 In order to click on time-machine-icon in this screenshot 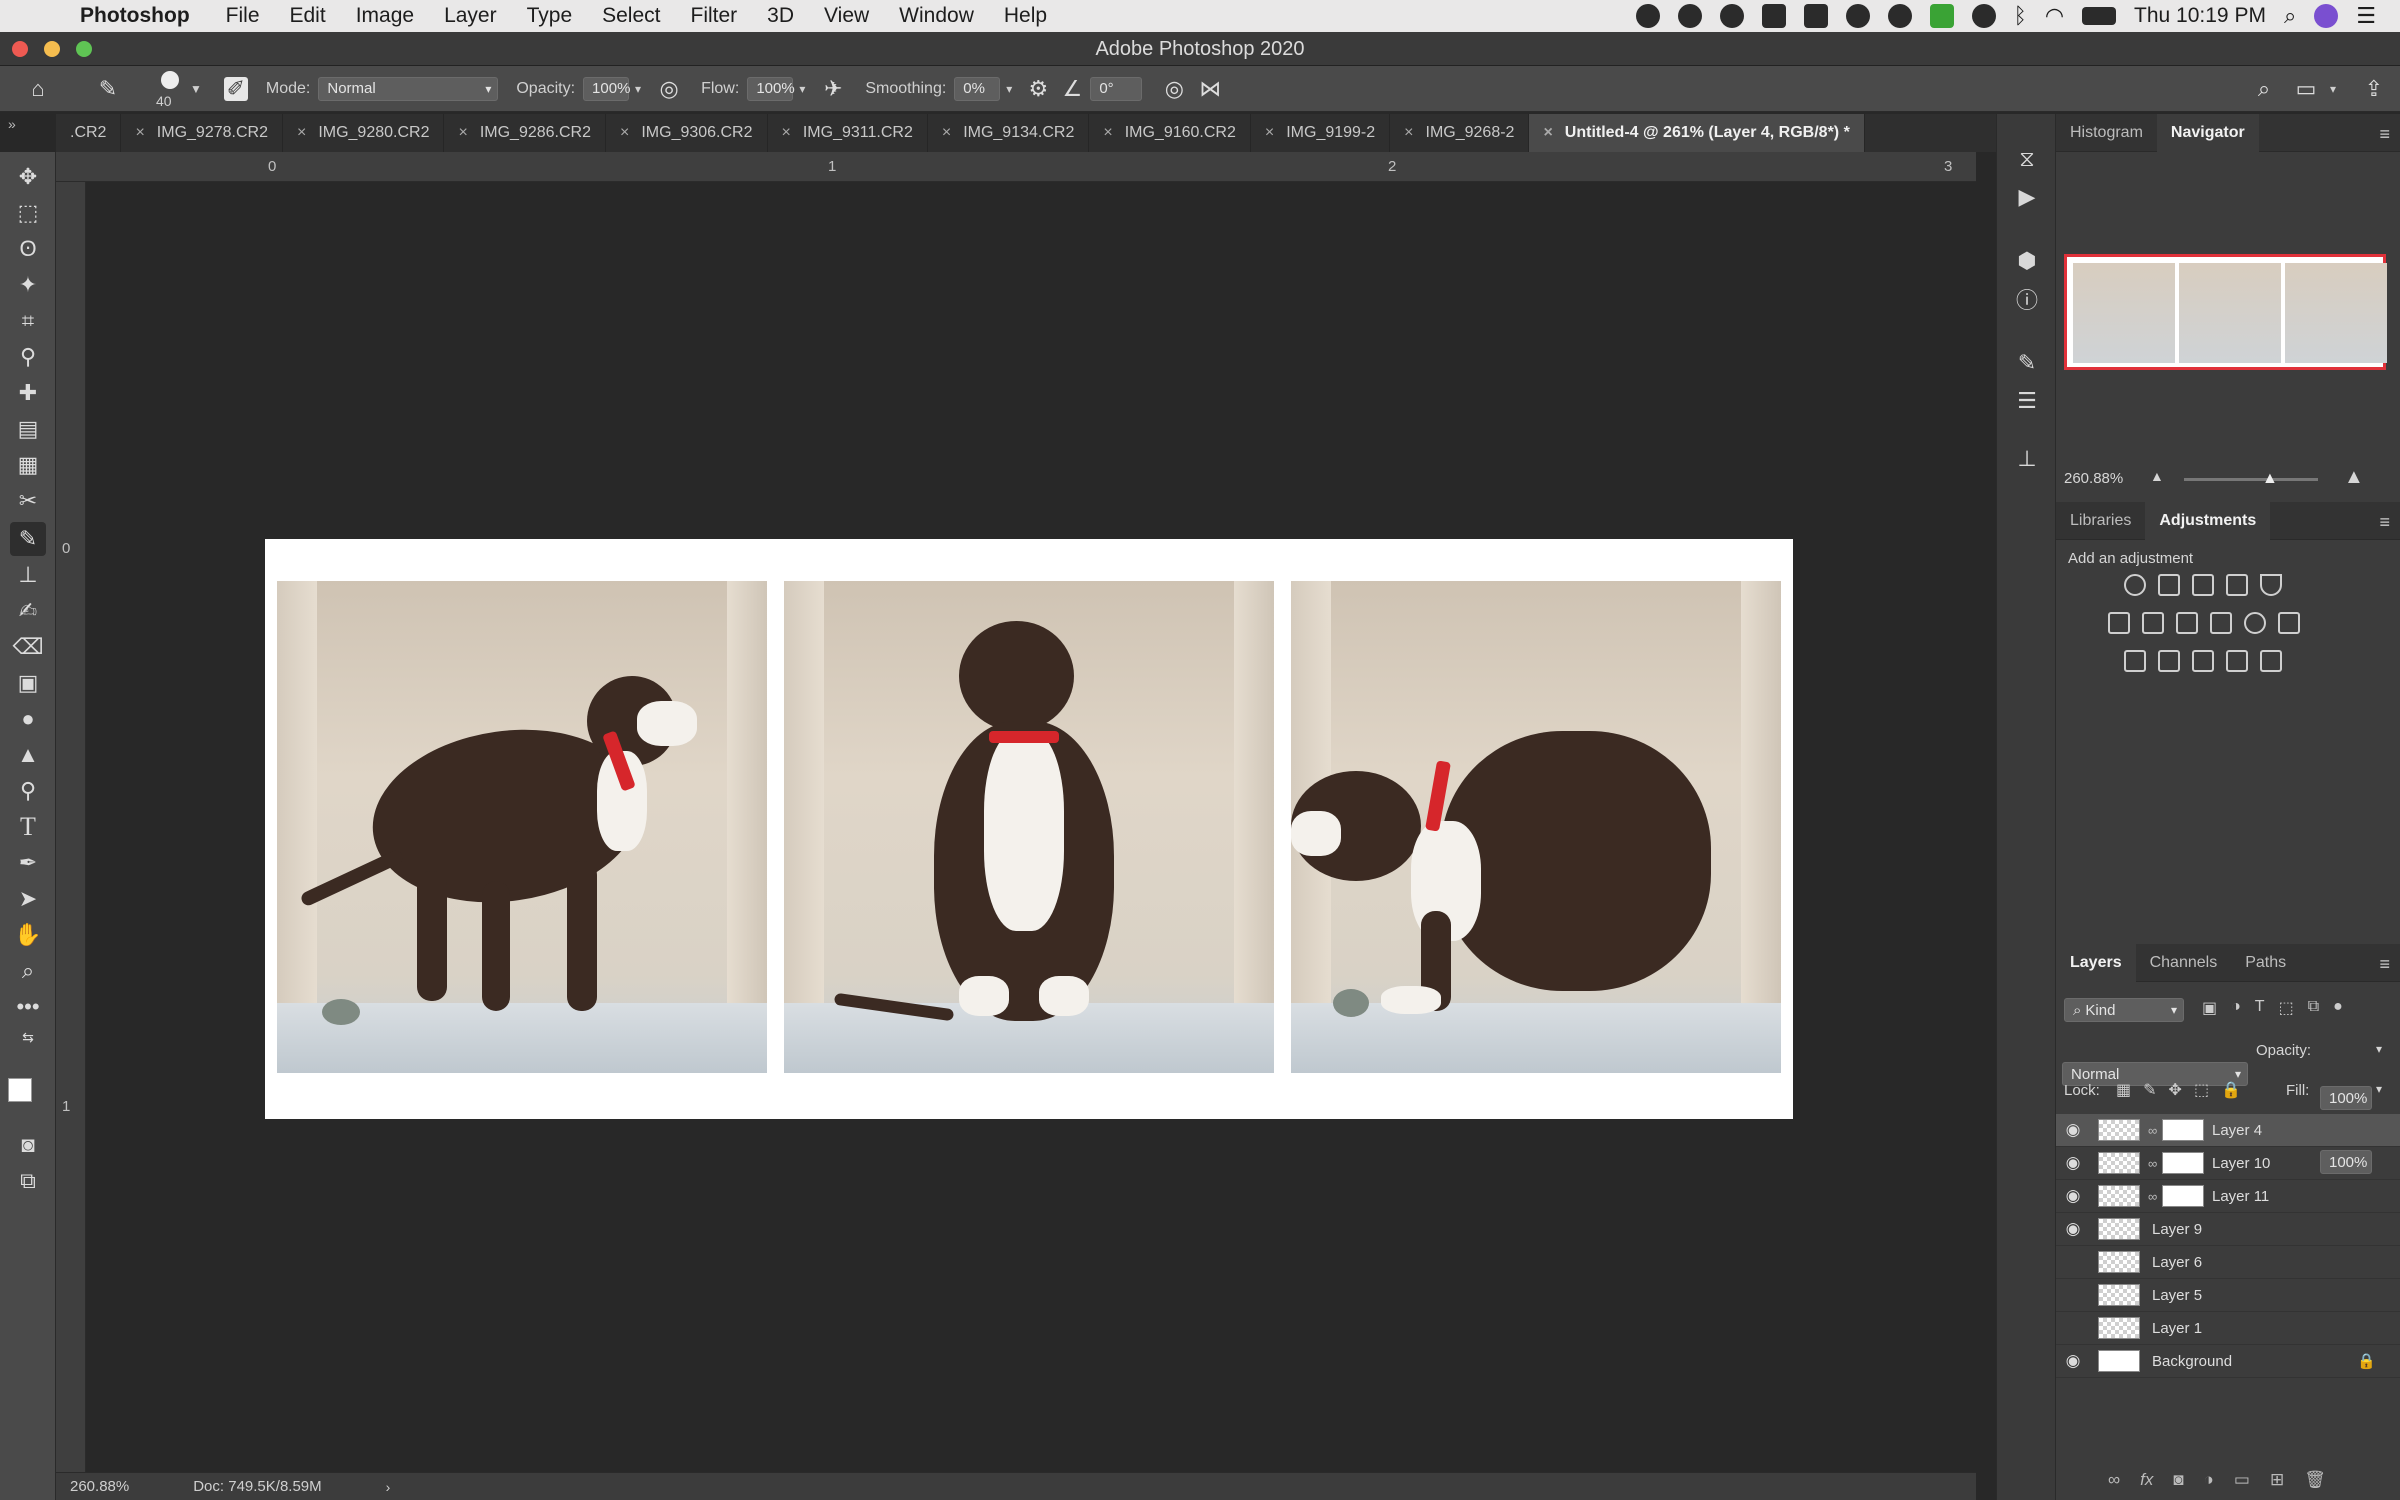, I will do `click(1983, 16)`.